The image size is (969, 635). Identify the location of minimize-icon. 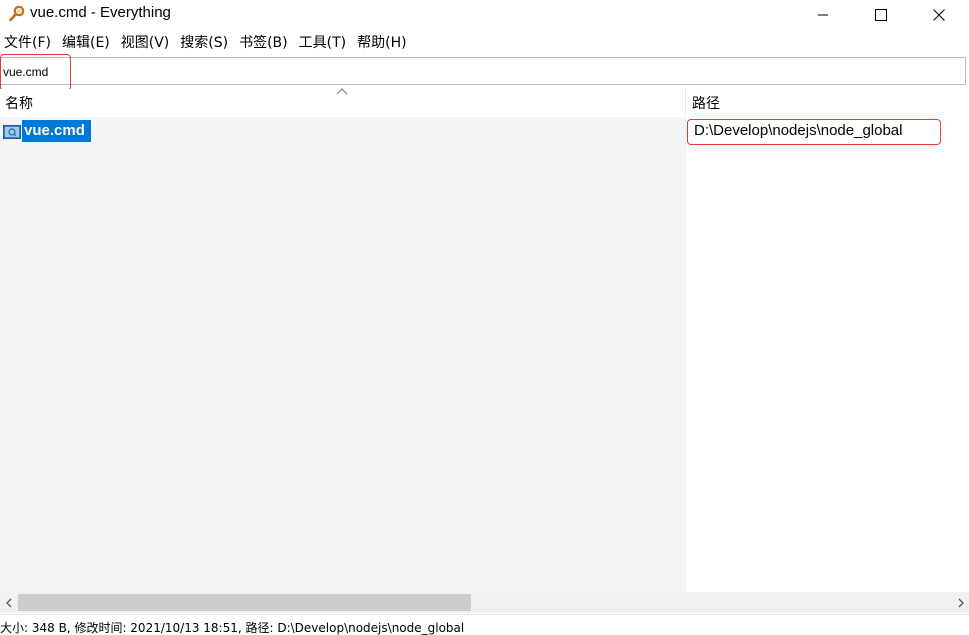
(823, 15).